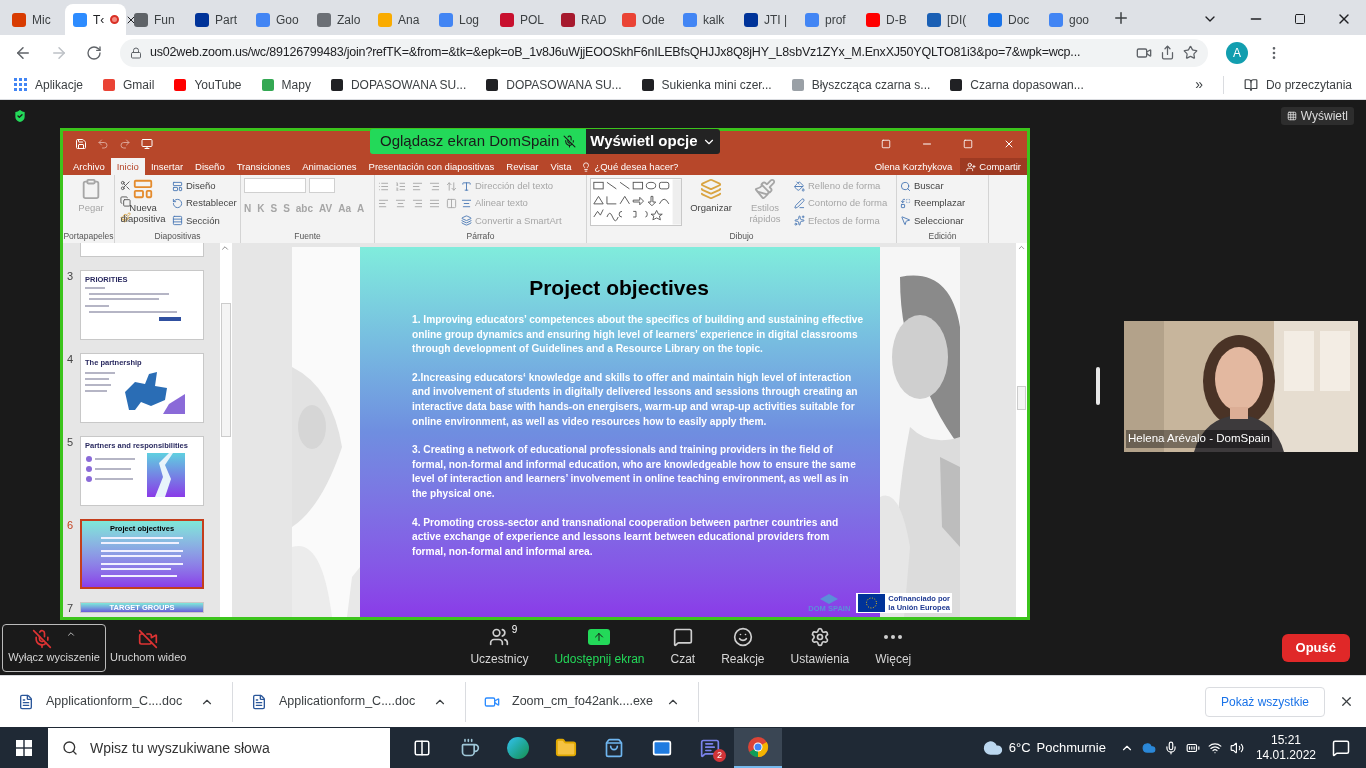 The height and width of the screenshot is (768, 1366). Describe the element at coordinates (275, 185) in the screenshot. I see `font-name-field` at that location.